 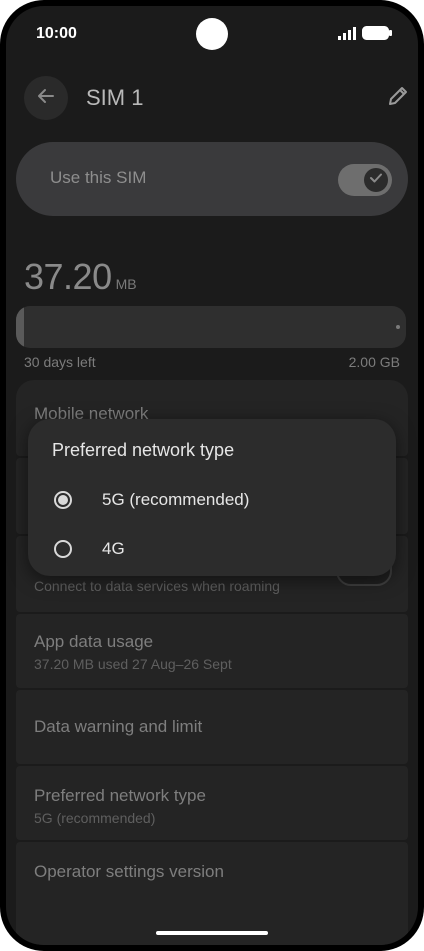 I want to click on option-5g: 5G (recommended), so click(x=209, y=500).